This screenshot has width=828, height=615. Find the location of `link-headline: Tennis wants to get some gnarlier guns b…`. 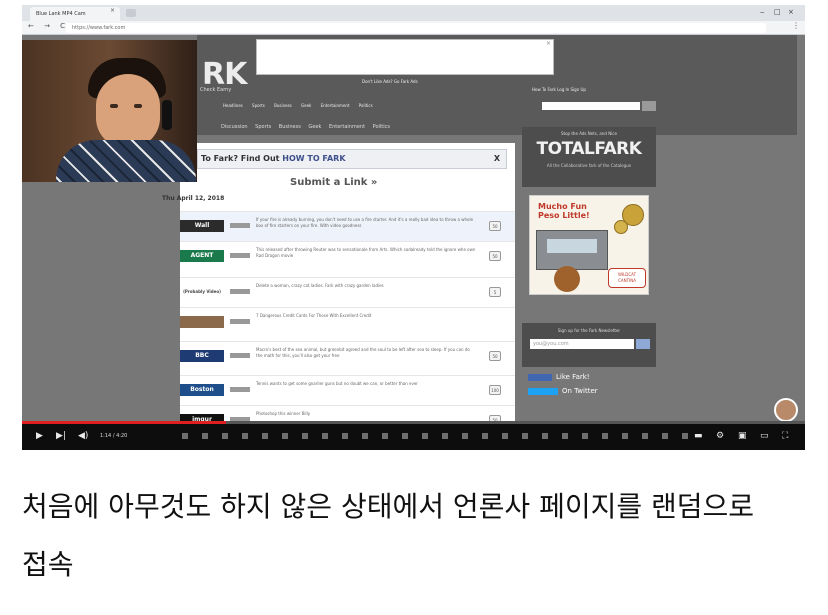

link-headline: Tennis wants to get some gnarlier guns b… is located at coordinates (366, 384).